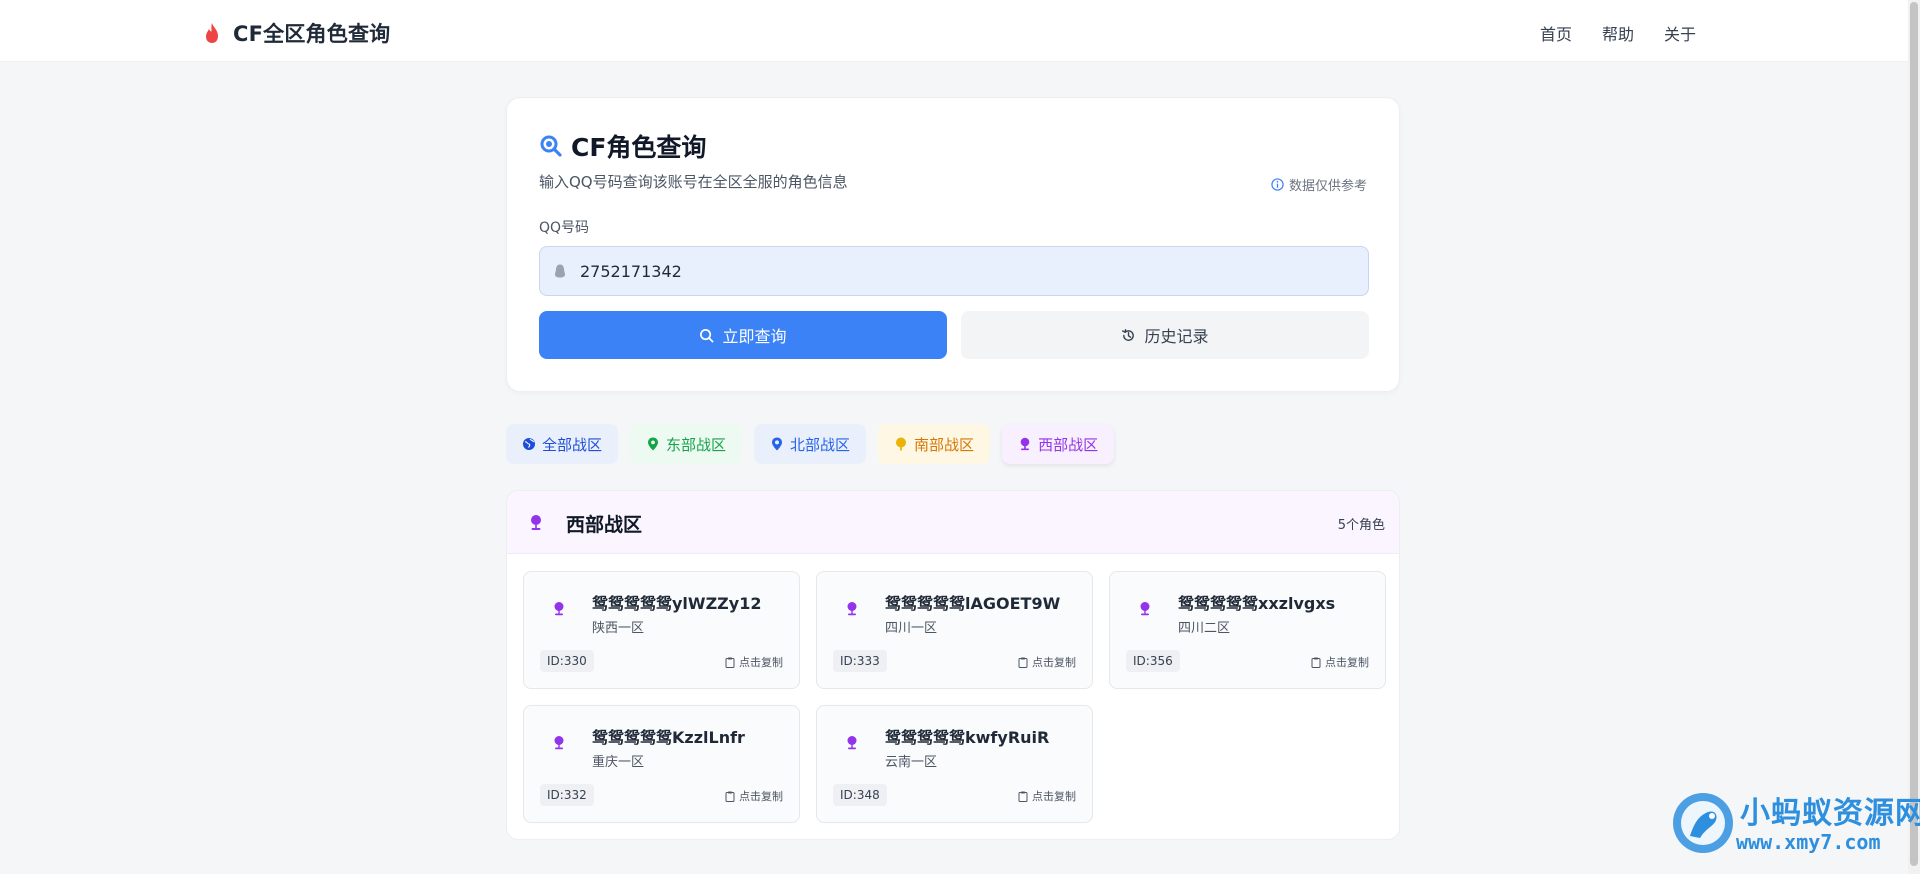 The width and height of the screenshot is (1920, 874). What do you see at coordinates (1830, 813) in the screenshot?
I see `watermark-site-name: 小蚂蚁资源网` at bounding box center [1830, 813].